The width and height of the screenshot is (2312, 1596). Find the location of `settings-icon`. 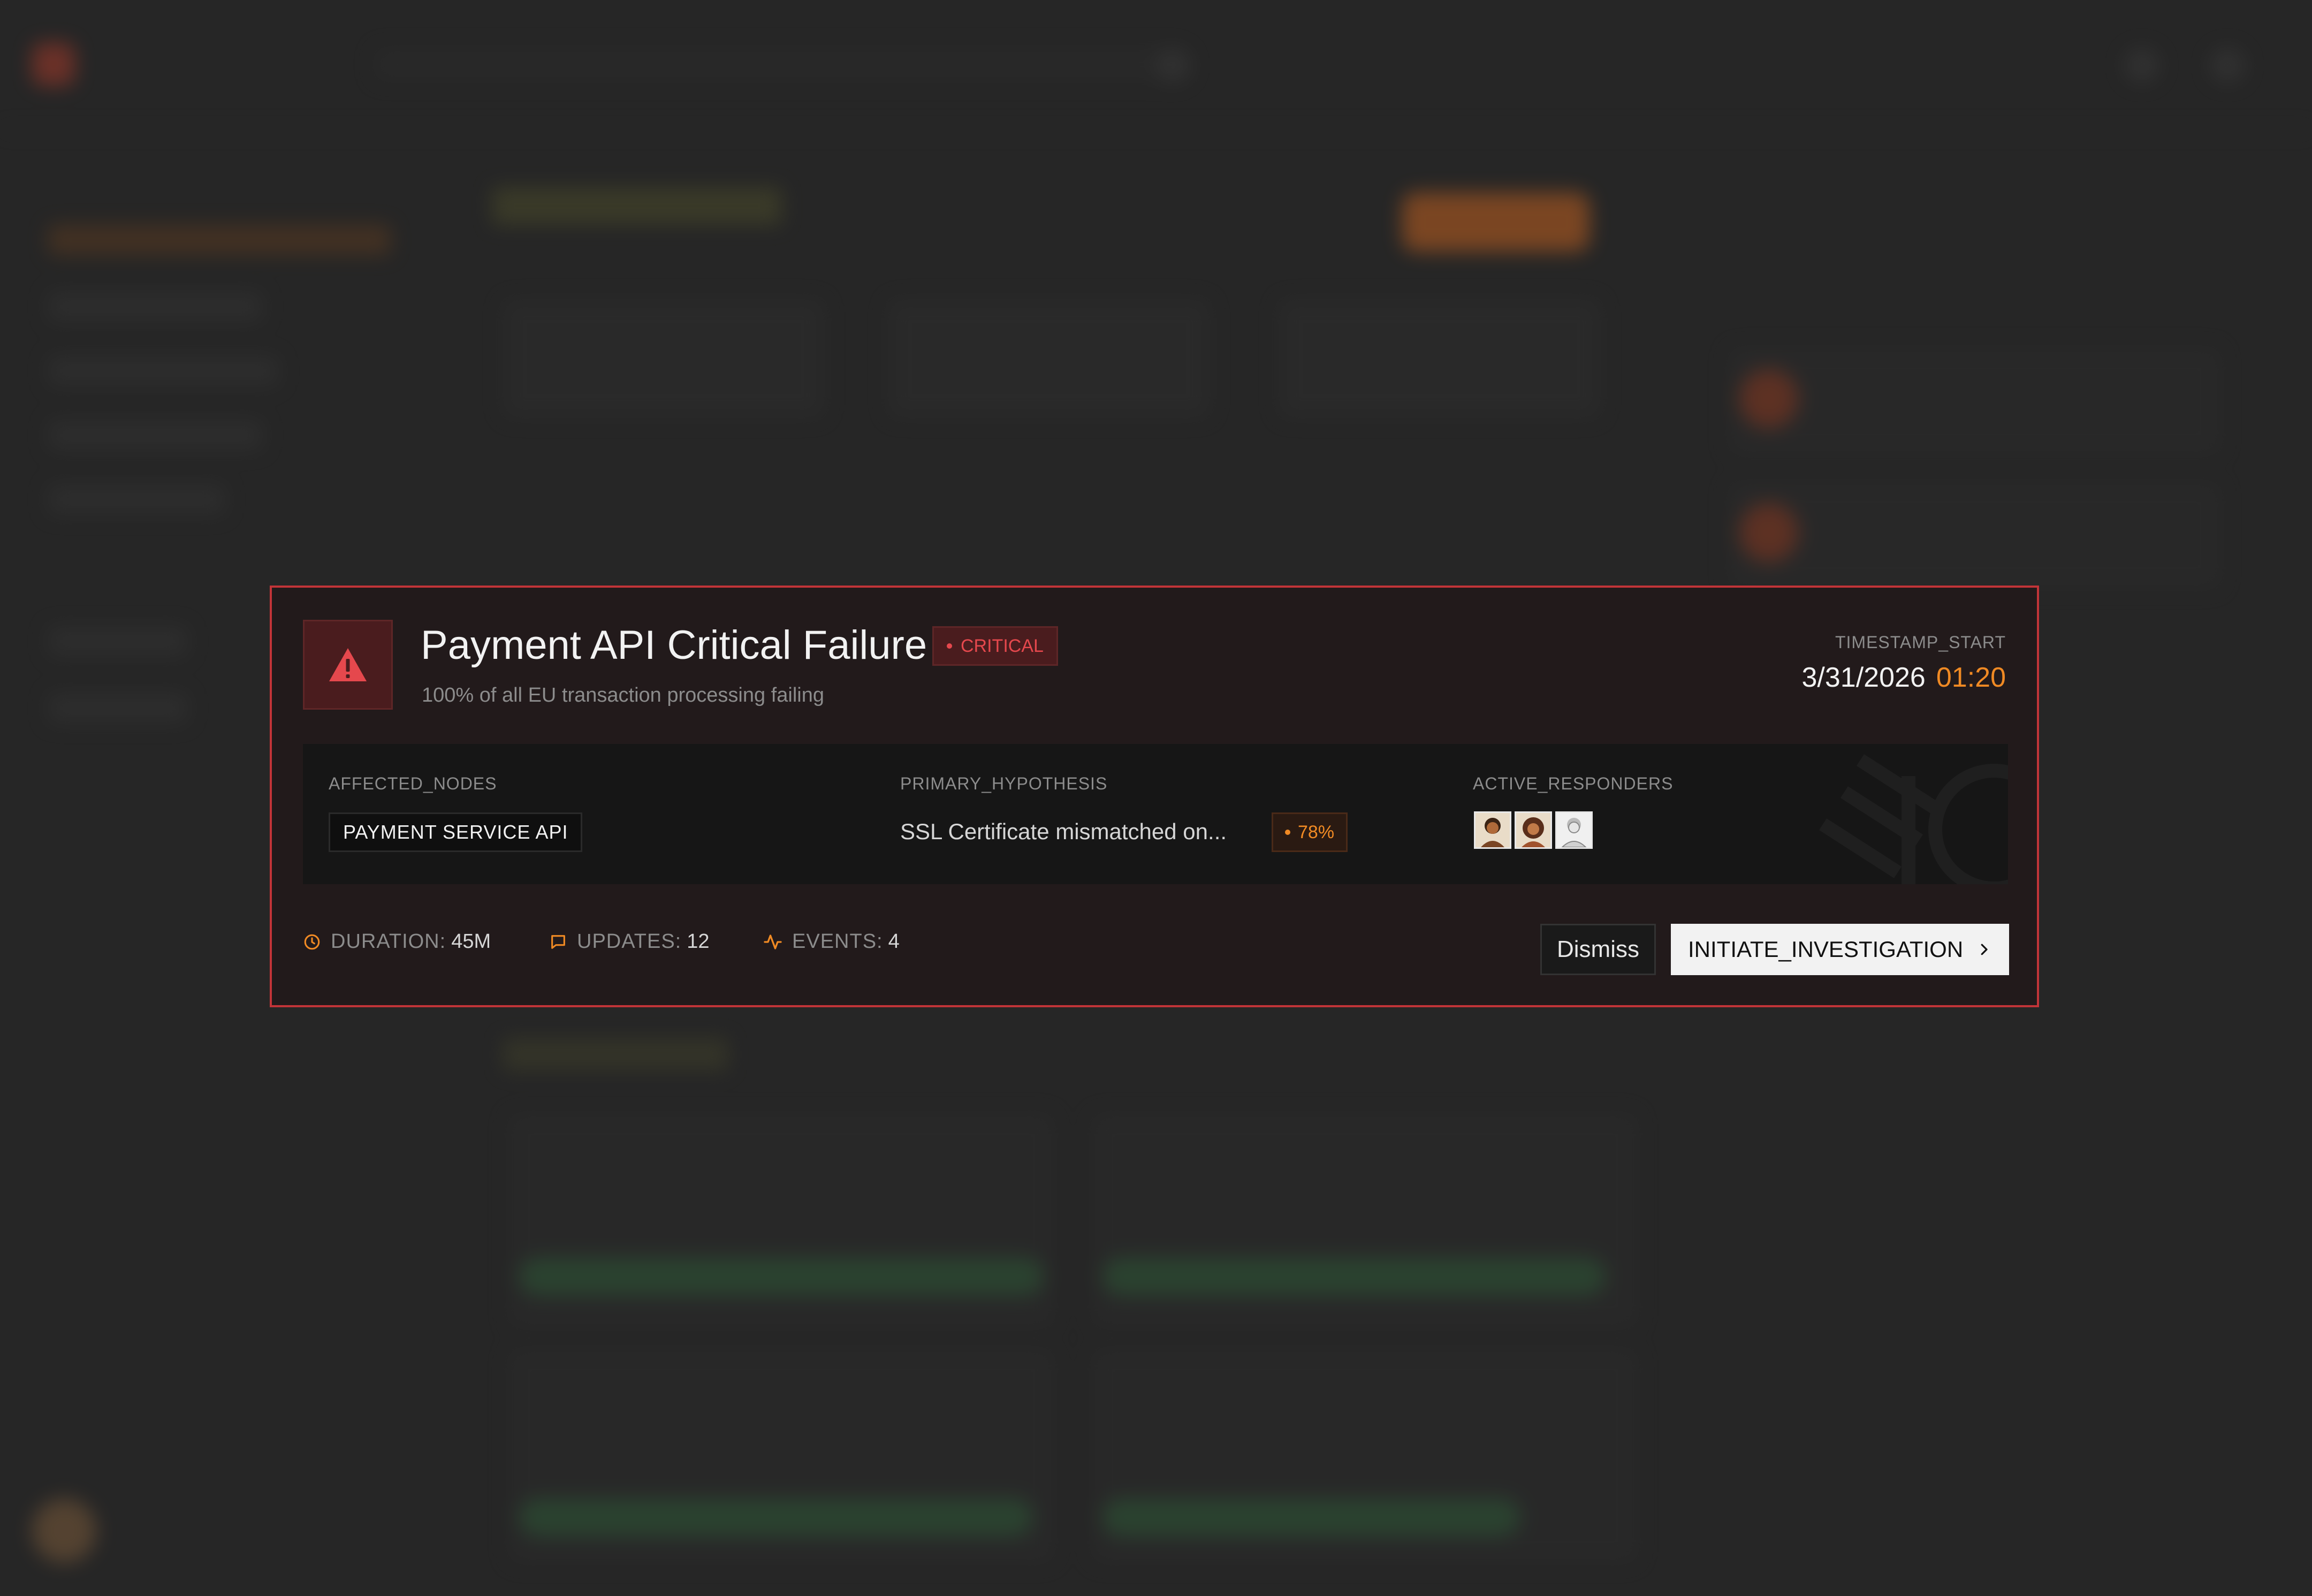

settings-icon is located at coordinates (2227, 65).